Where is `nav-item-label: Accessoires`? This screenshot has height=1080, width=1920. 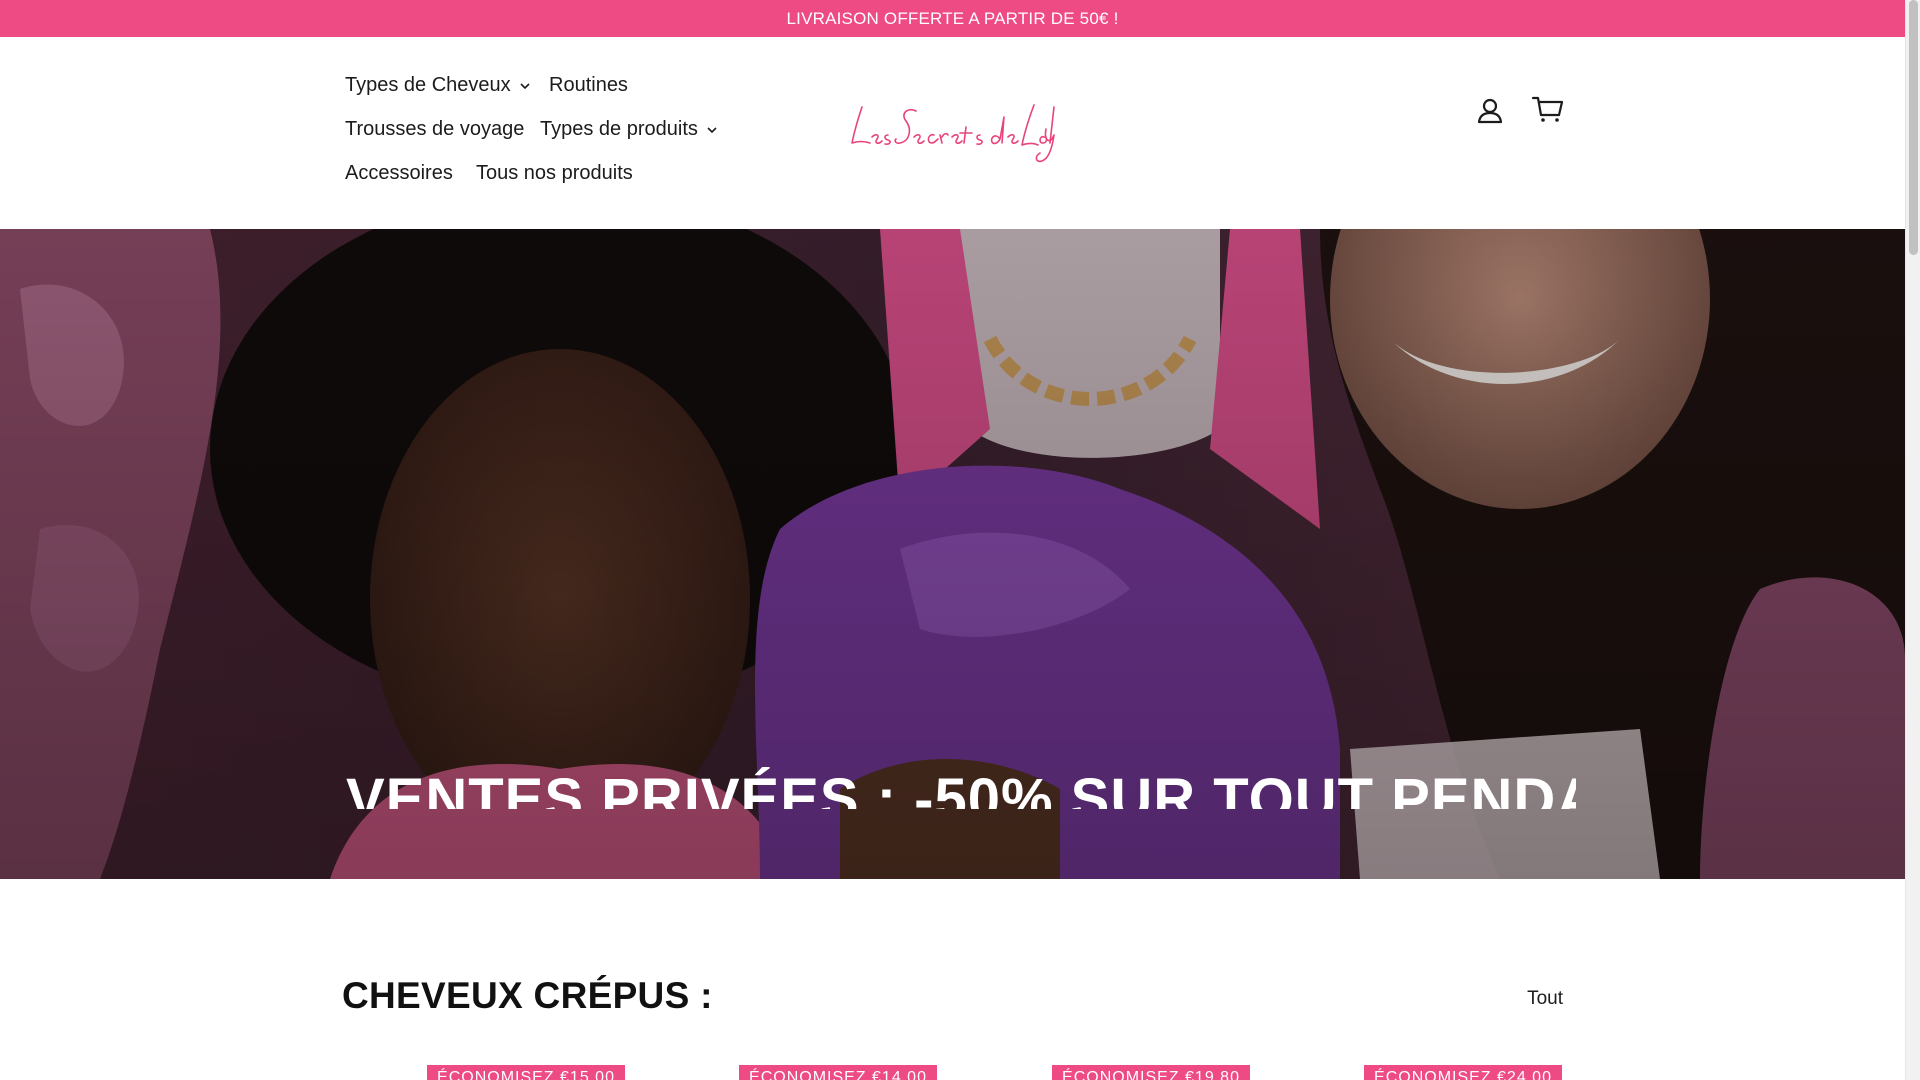 nav-item-label: Accessoires is located at coordinates (399, 173).